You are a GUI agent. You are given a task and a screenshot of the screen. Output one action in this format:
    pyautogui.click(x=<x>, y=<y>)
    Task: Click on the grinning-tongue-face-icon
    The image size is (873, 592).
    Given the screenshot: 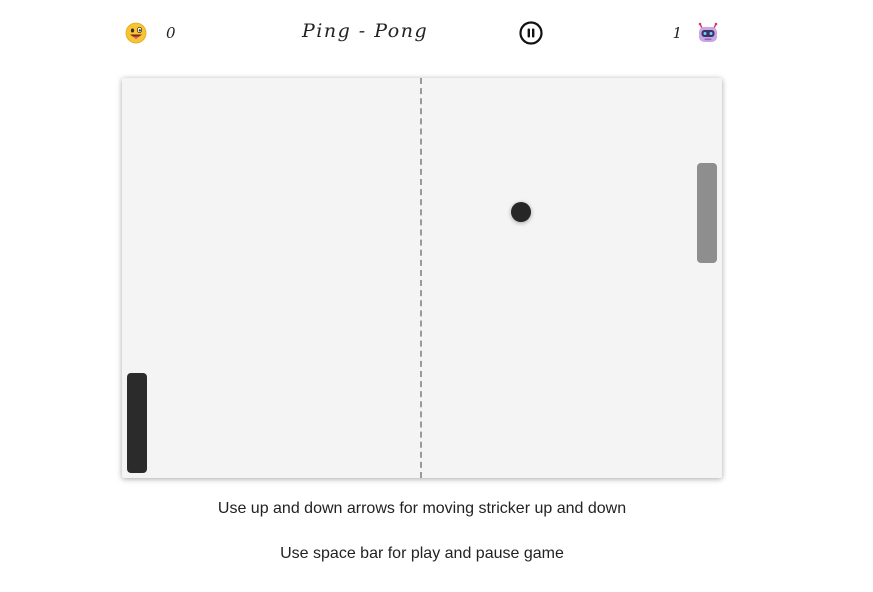 What is the action you would take?
    pyautogui.click(x=136, y=33)
    